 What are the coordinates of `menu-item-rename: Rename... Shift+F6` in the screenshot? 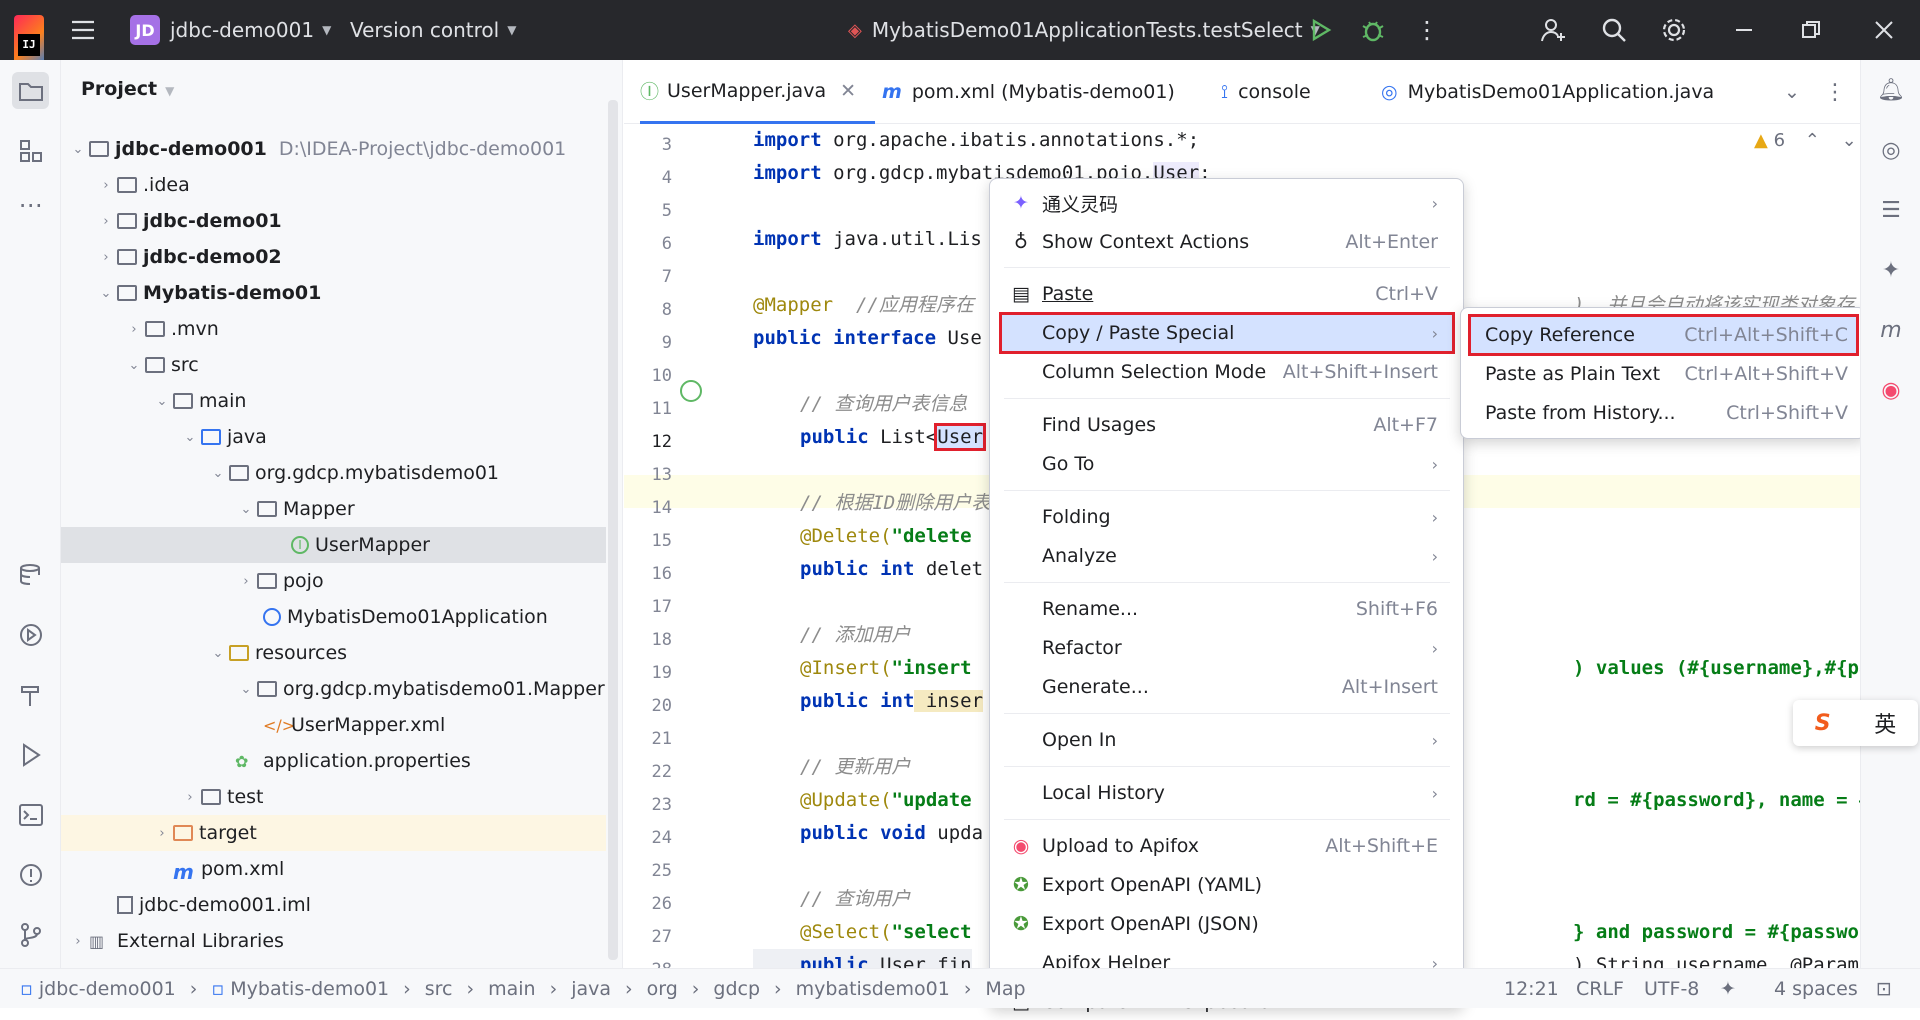 It's located at (1227, 609).